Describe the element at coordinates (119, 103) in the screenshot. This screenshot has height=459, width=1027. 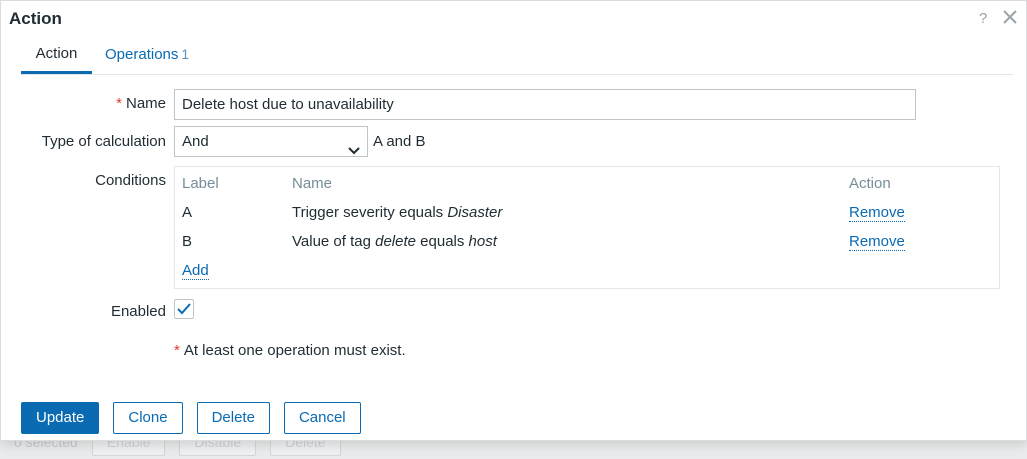
I see `required-asterisk: *` at that location.